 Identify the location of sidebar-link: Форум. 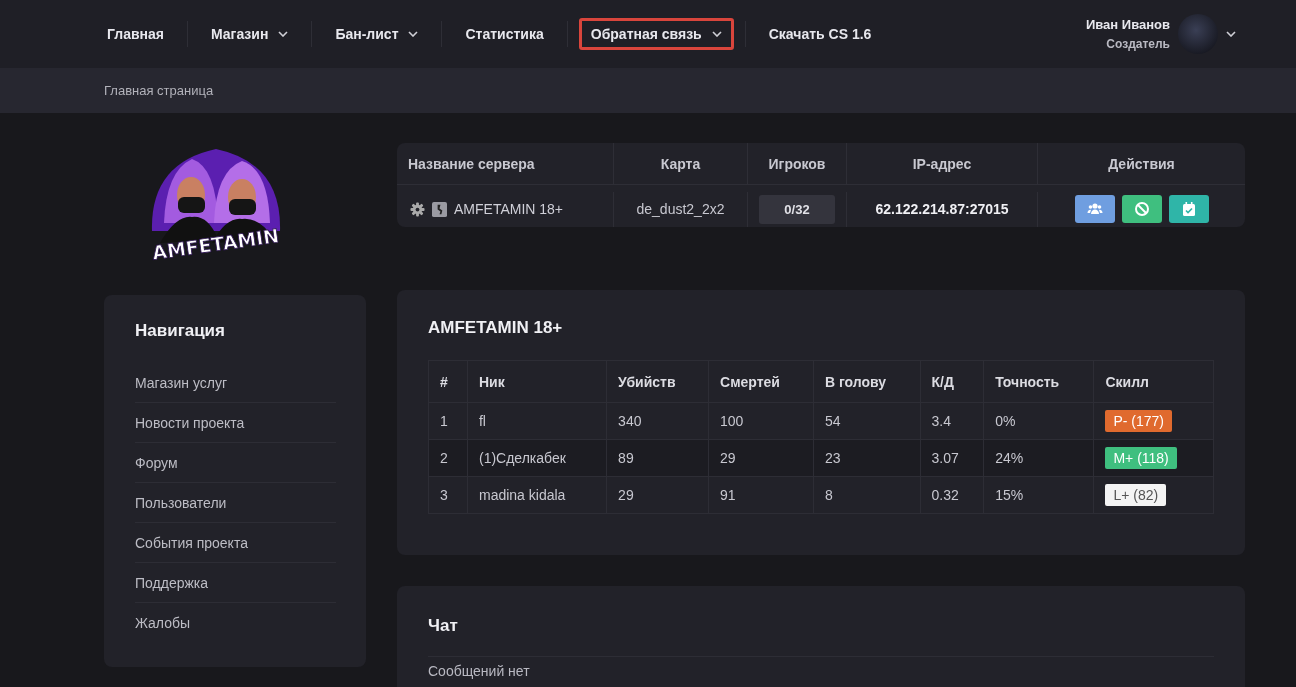
(235, 463).